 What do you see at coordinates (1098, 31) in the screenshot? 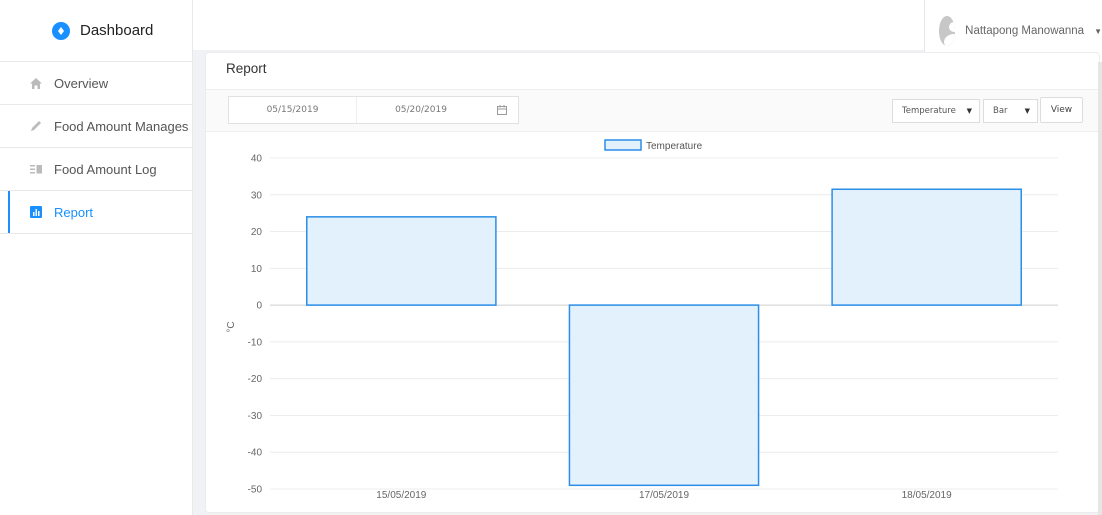
I see `chevron-down-icon: ▼` at bounding box center [1098, 31].